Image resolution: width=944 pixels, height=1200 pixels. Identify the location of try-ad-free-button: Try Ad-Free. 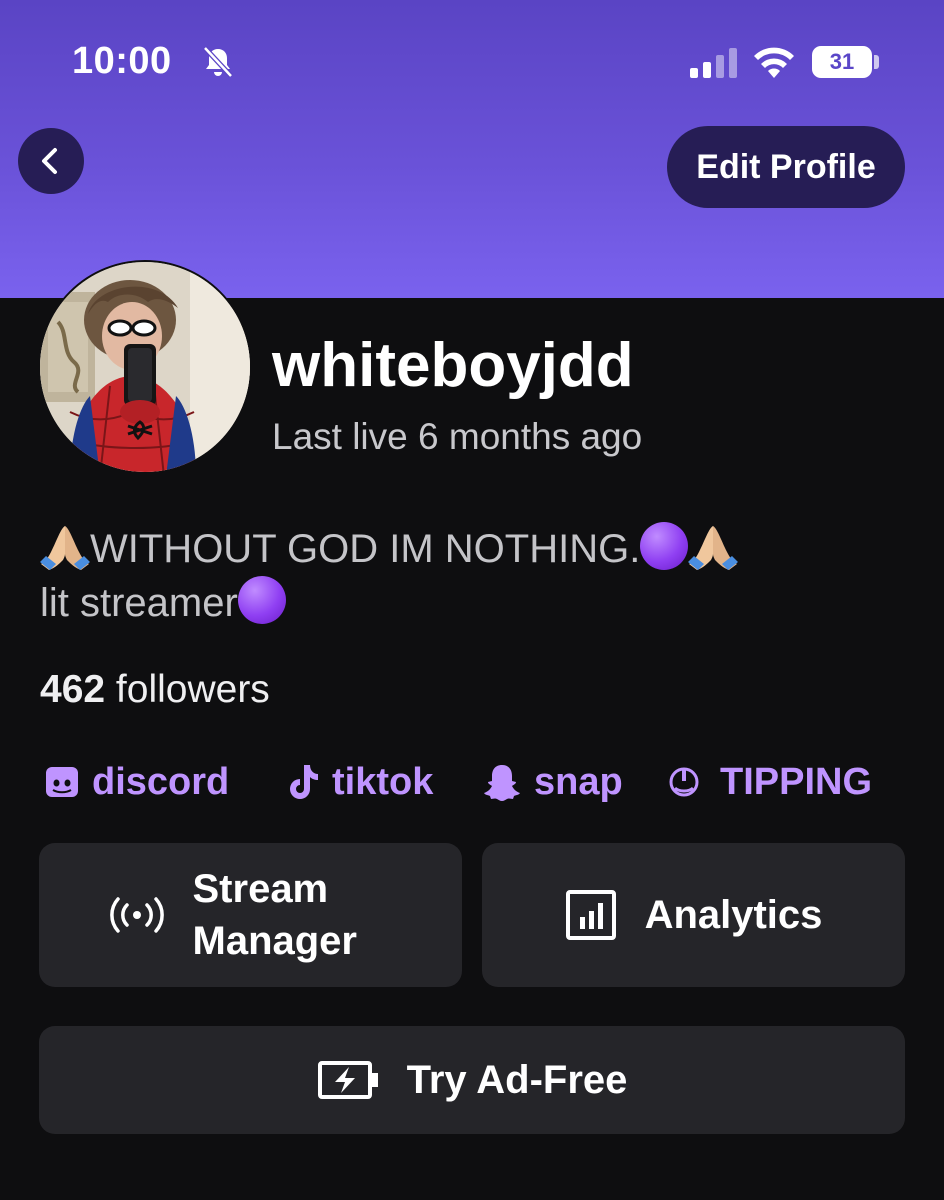
(472, 1080).